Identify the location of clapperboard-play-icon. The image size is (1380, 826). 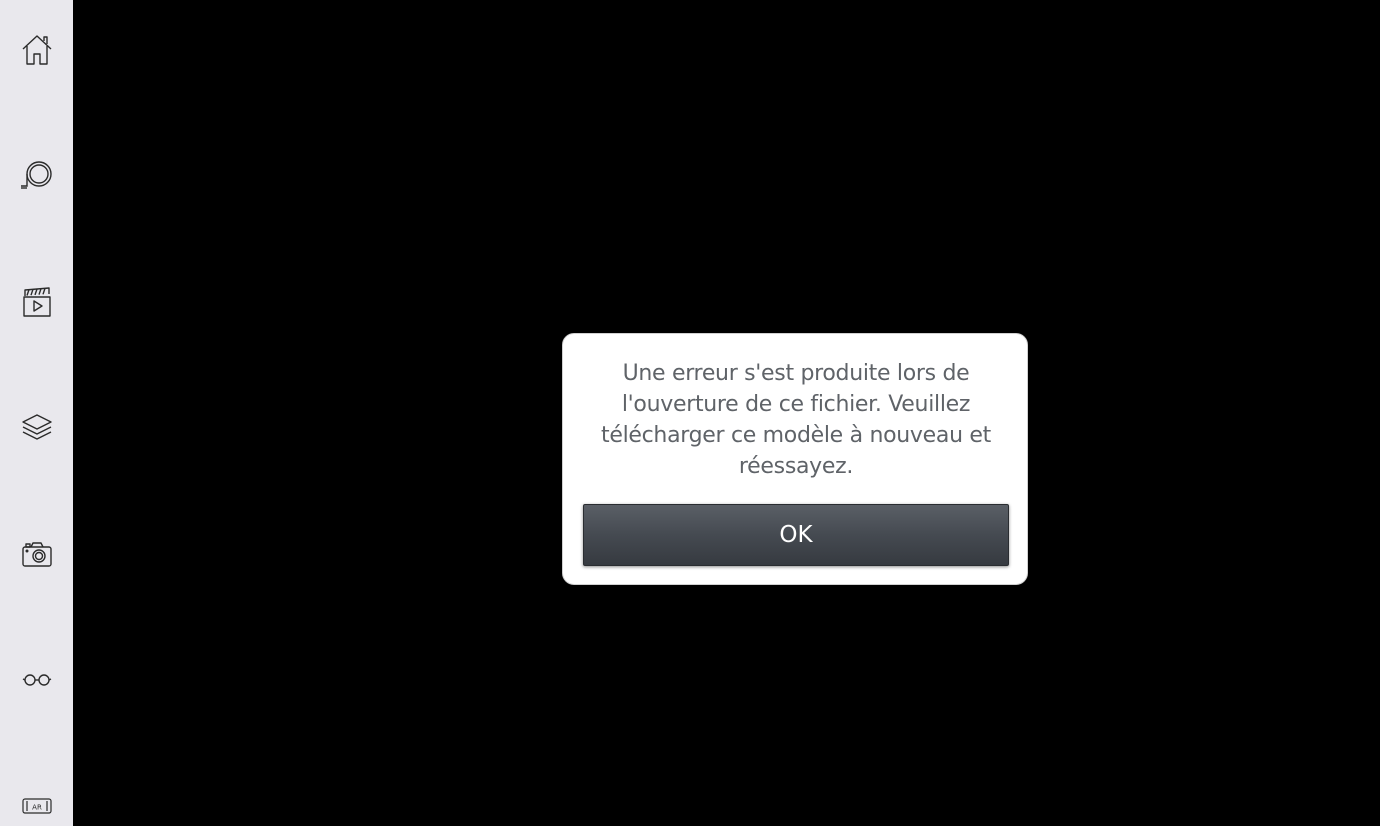
(37, 302).